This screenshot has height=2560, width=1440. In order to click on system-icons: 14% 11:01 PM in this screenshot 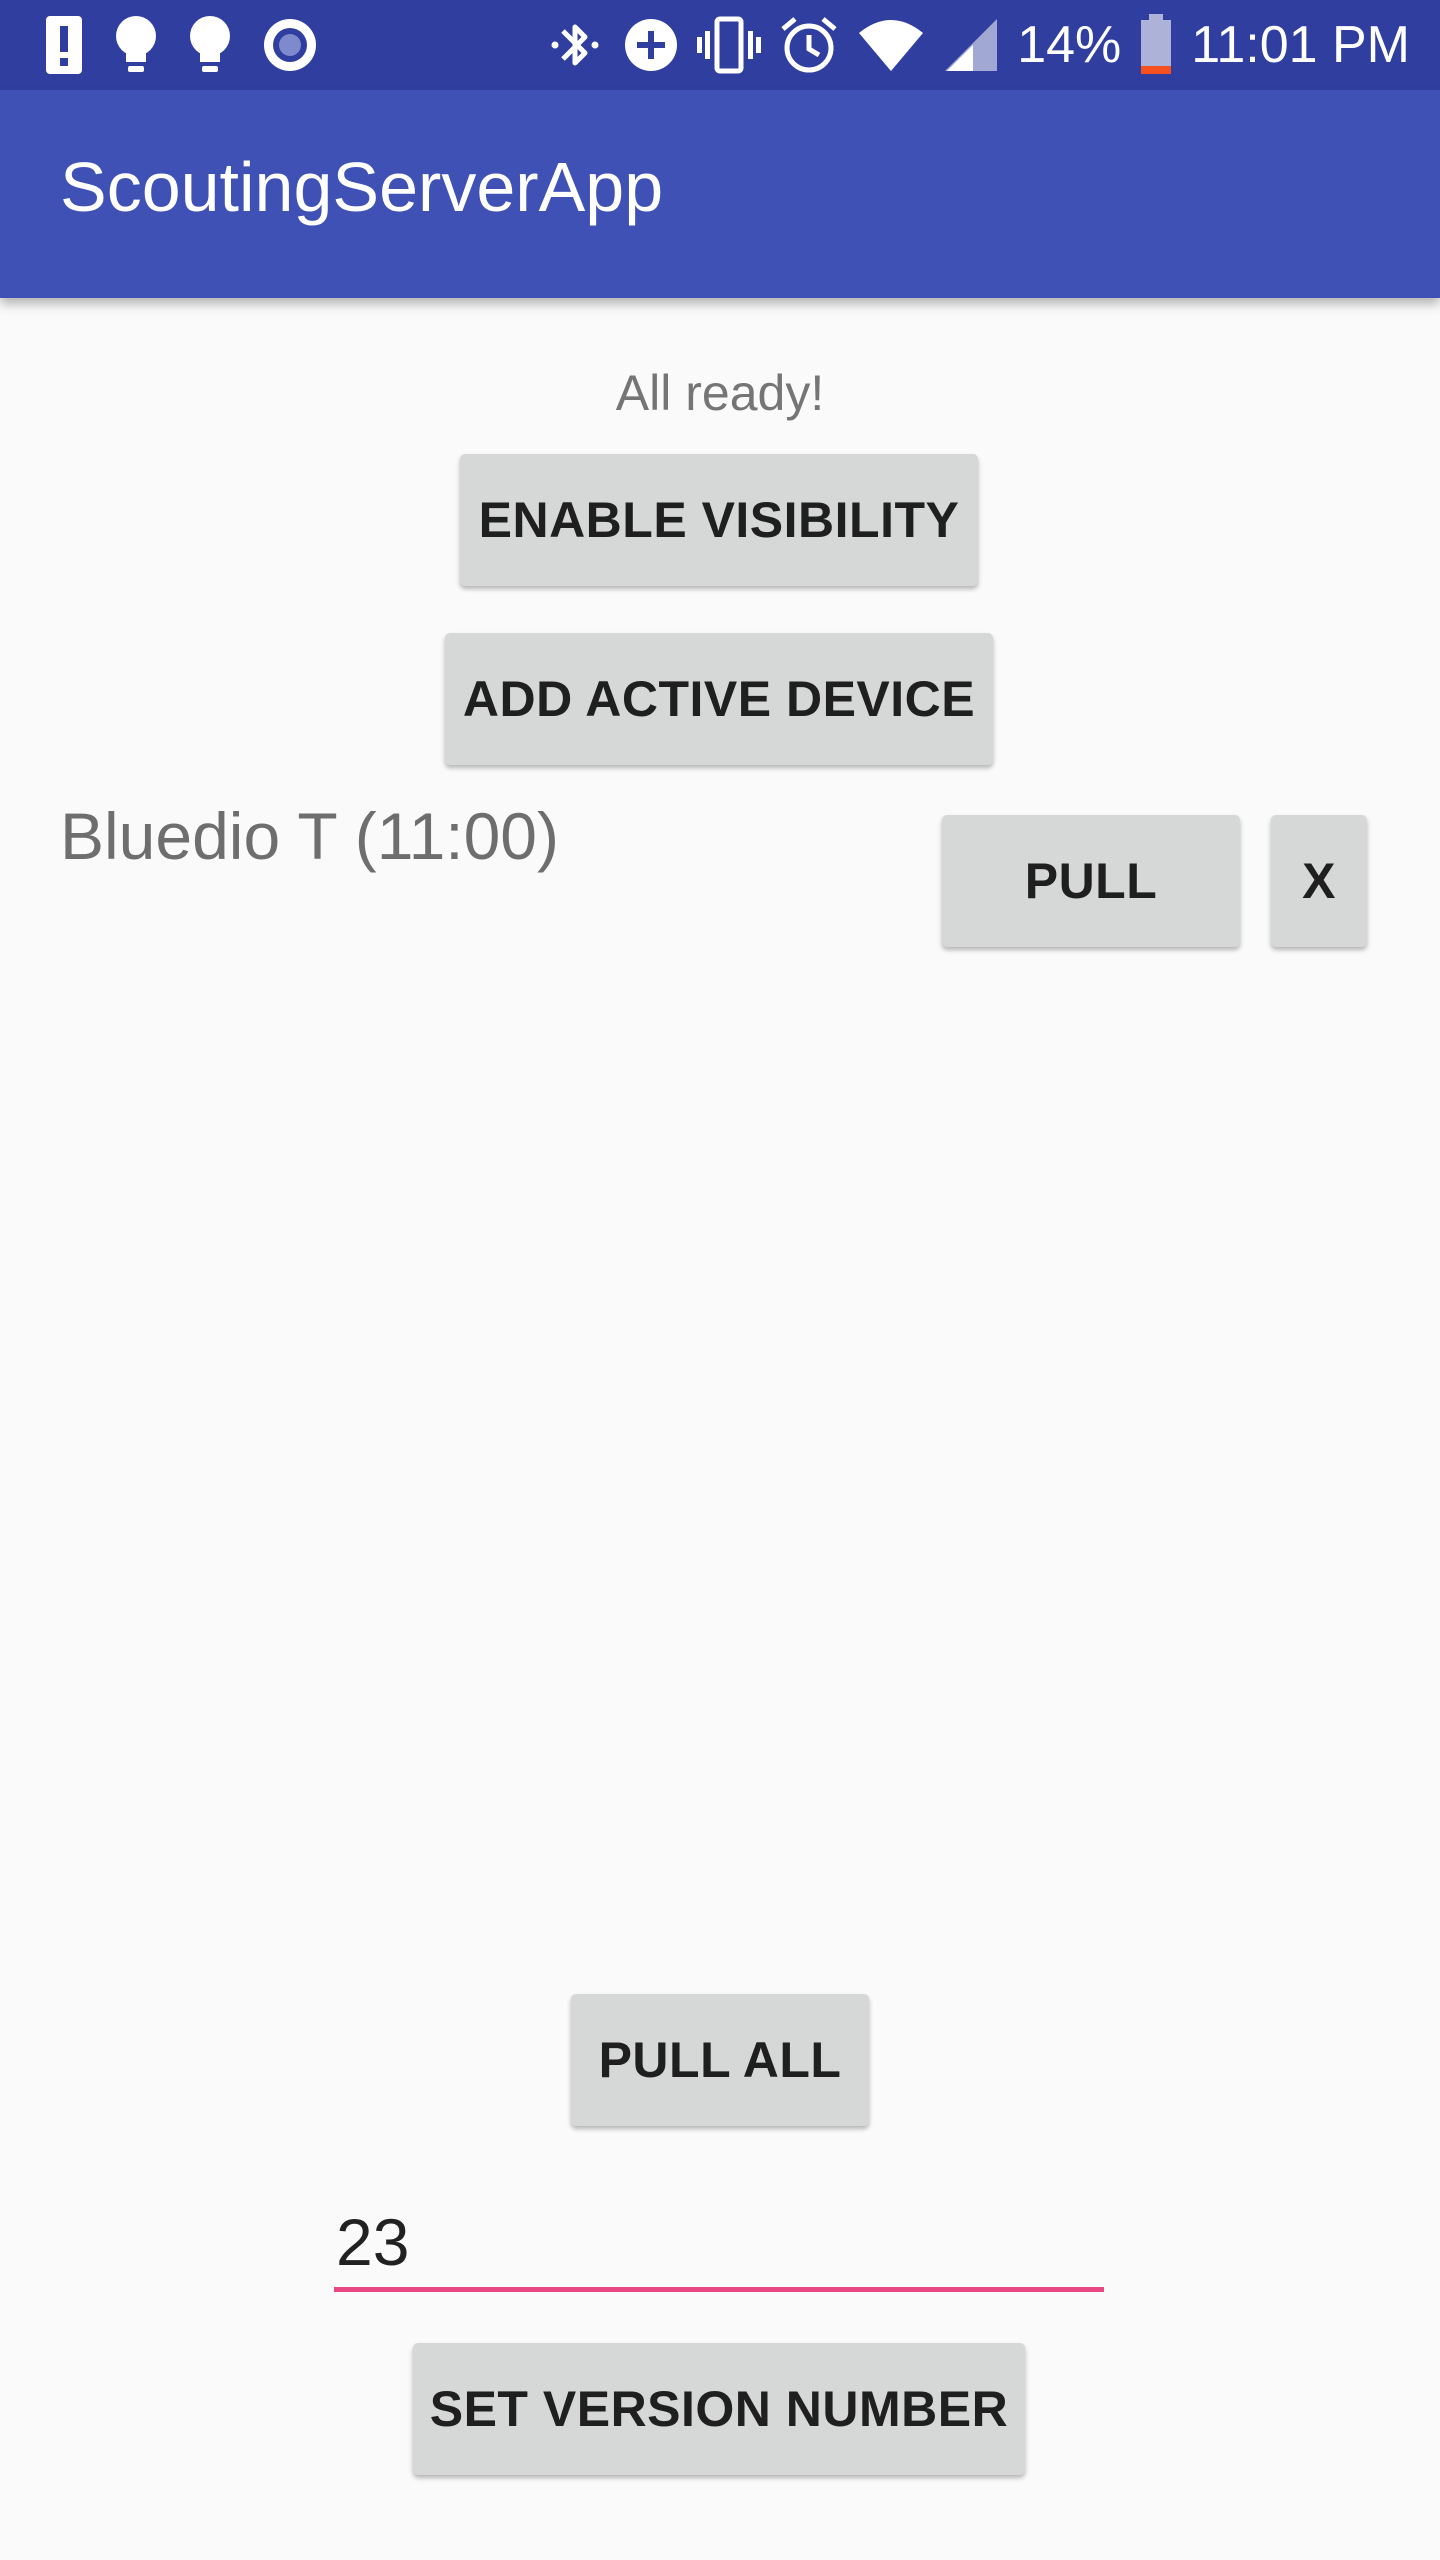, I will do `click(977, 45)`.